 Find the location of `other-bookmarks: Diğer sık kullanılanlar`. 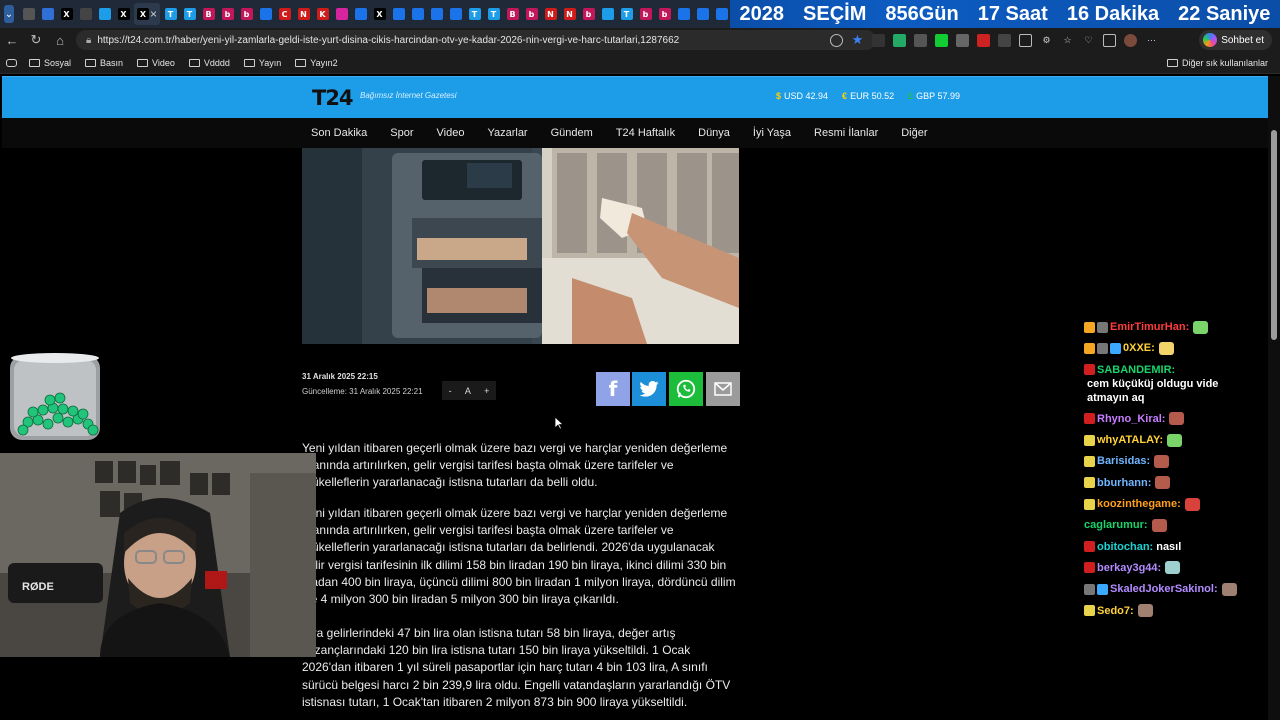

other-bookmarks: Diğer sık kullanılanlar is located at coordinates (1217, 63).